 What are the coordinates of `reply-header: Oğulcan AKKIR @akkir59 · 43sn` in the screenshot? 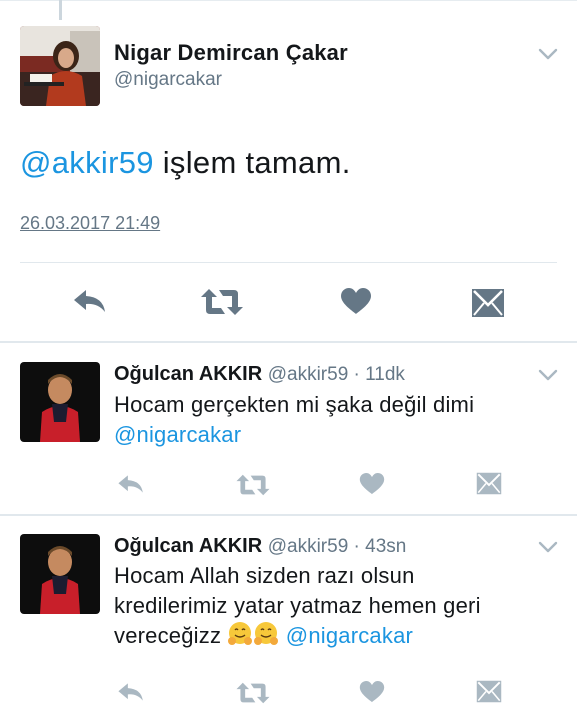 It's located at (260, 546).